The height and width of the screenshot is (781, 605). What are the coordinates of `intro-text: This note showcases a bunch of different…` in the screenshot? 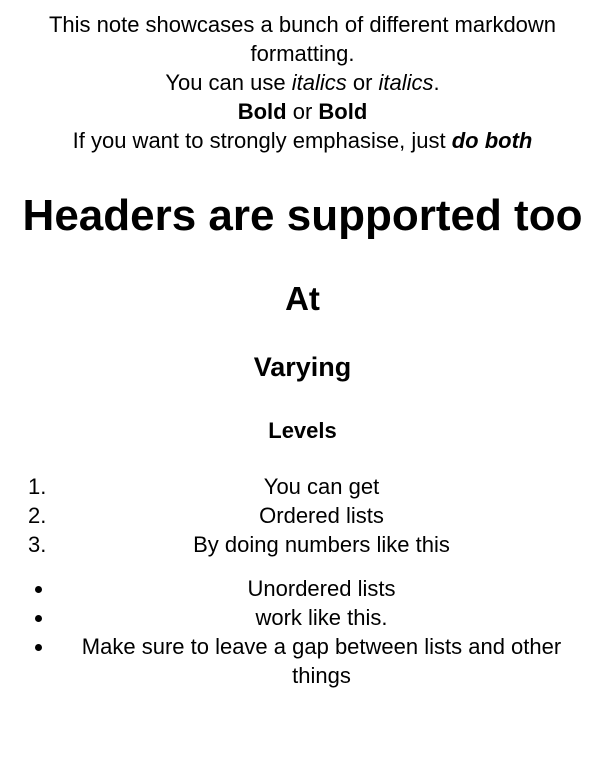 It's located at (302, 39).